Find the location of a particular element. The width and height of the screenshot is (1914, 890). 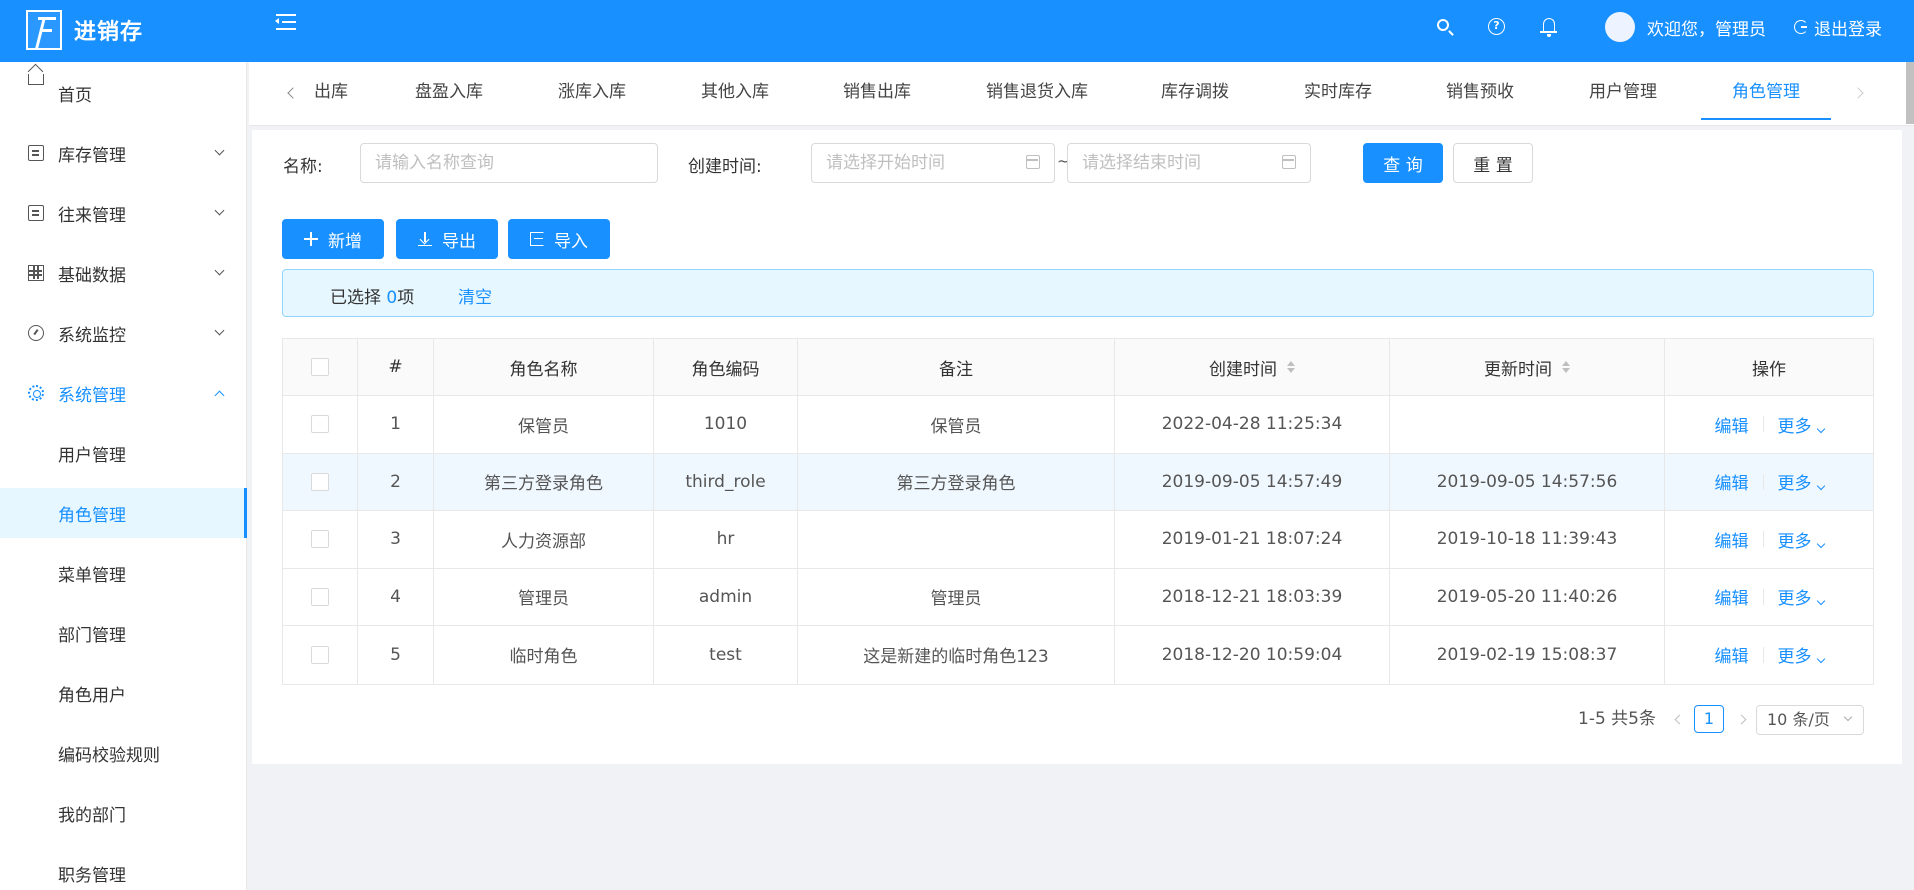

tab-realtime-stock: 实时库存 is located at coordinates (1338, 90).